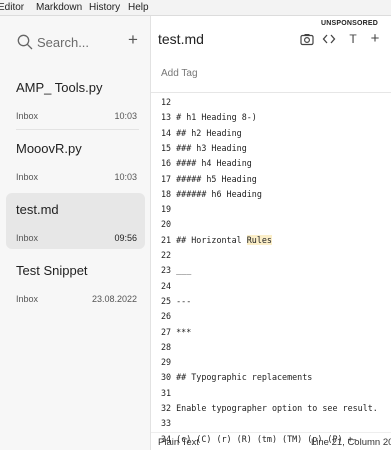  What do you see at coordinates (75, 282) in the screenshot?
I see `note-item-test-snippet: Test Snippet Inbox 23.08.2022` at bounding box center [75, 282].